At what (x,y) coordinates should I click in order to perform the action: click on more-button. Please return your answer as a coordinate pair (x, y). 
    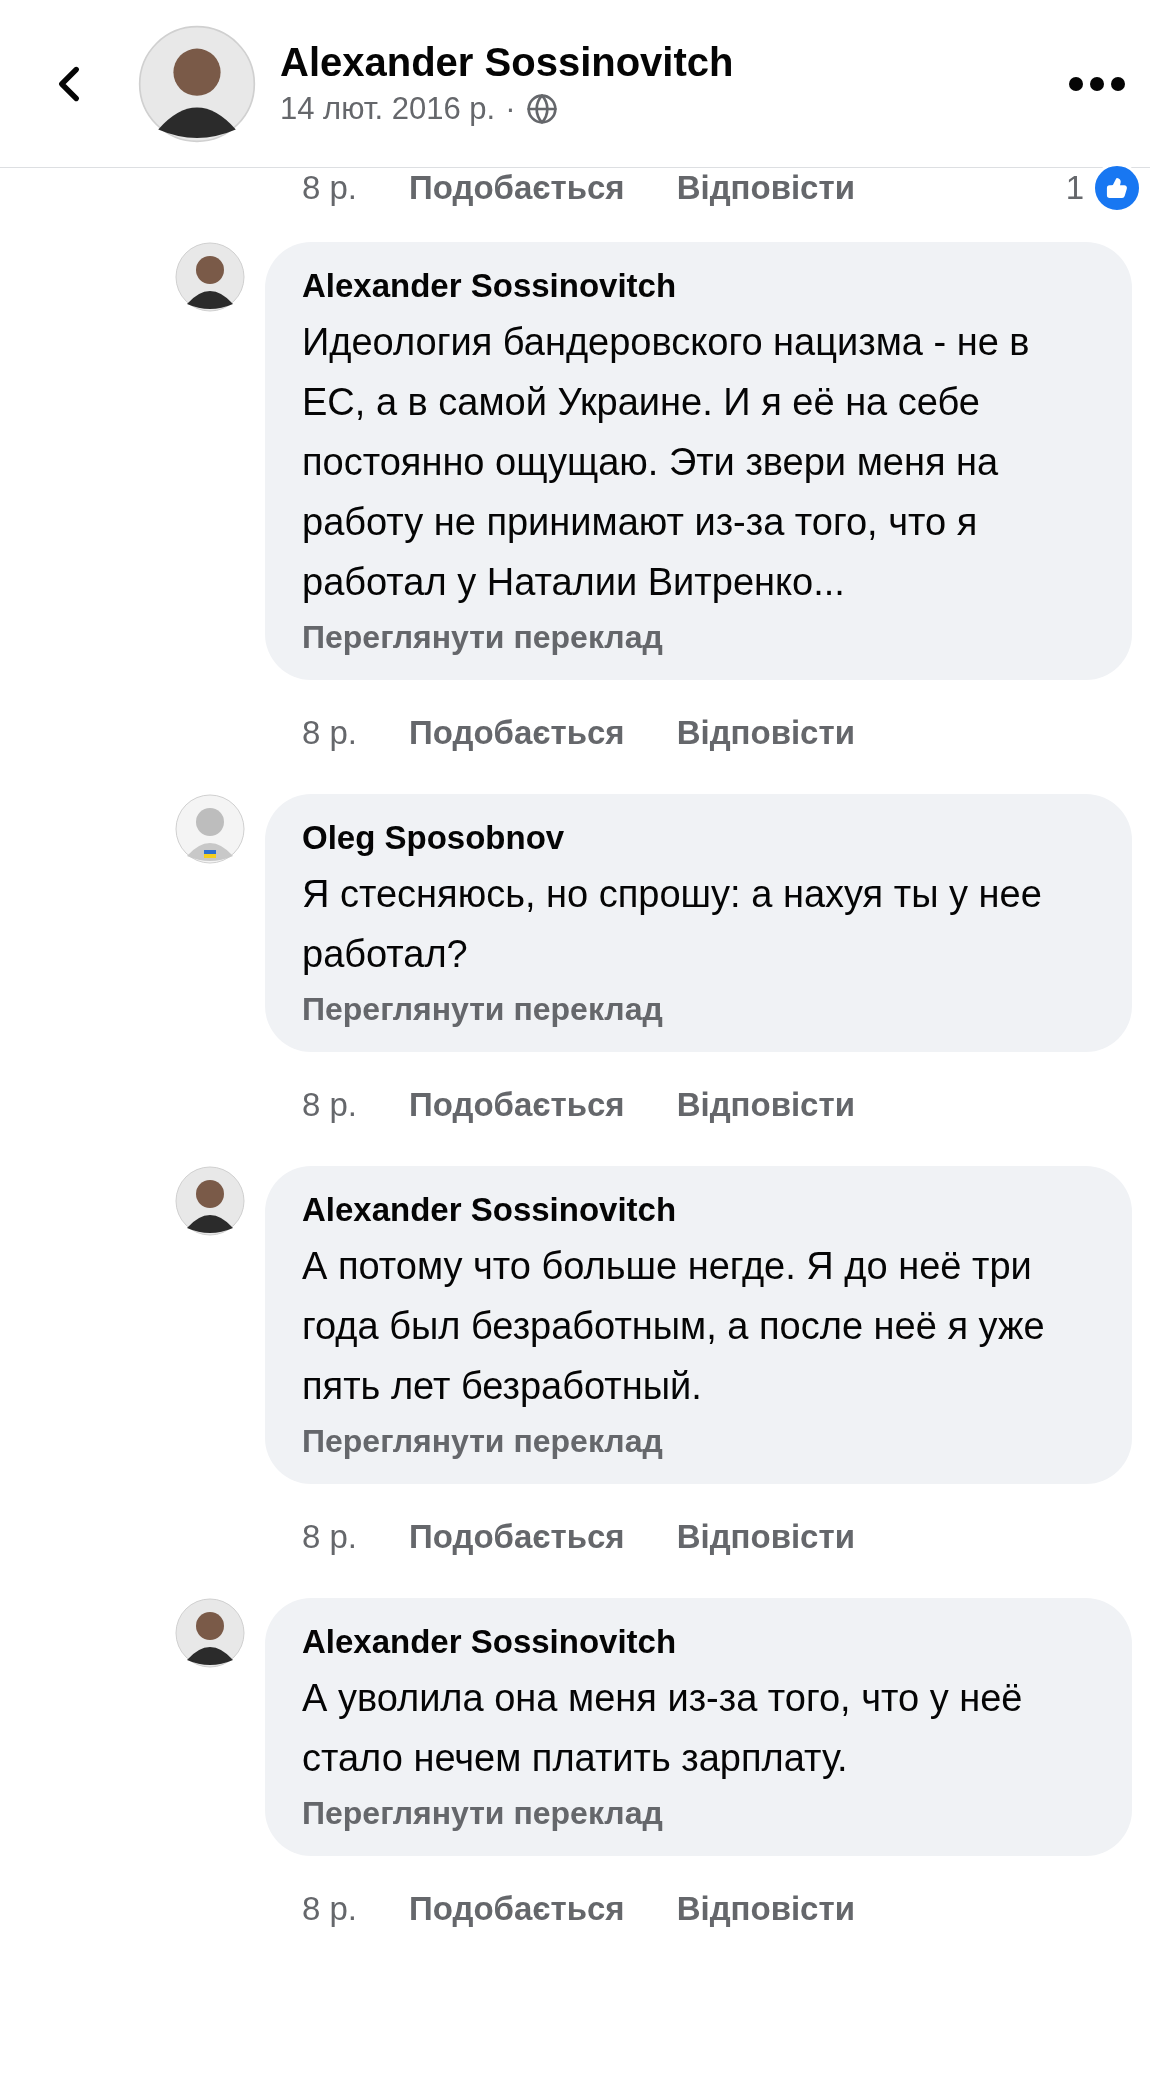
    Looking at the image, I should click on (1097, 83).